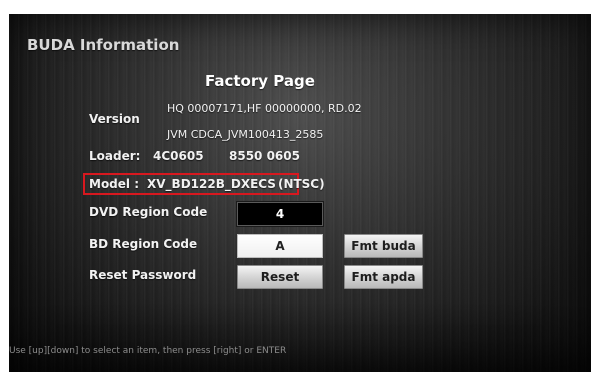  I want to click on page-title: Factory Page, so click(260, 81).